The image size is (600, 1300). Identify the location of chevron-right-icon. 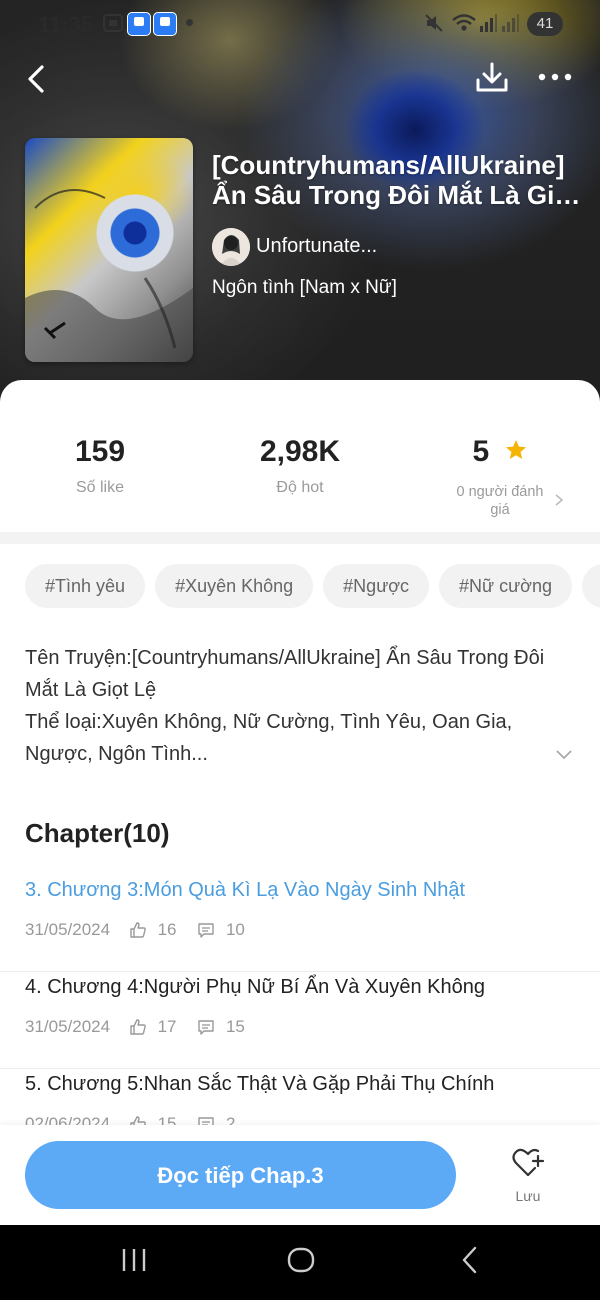
(559, 500).